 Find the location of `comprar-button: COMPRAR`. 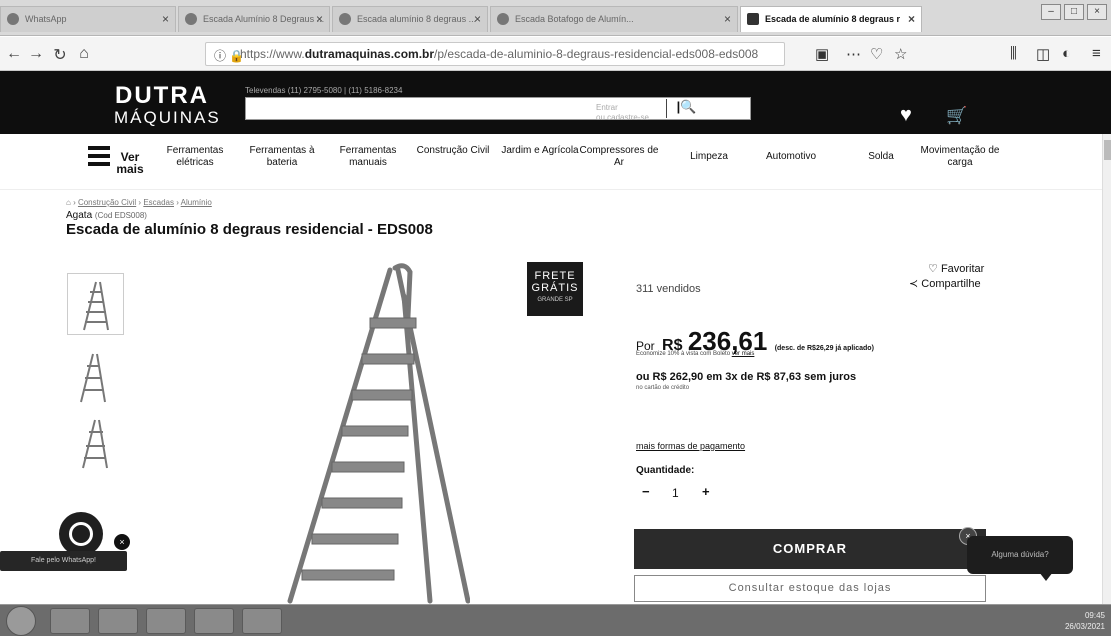

comprar-button: COMPRAR is located at coordinates (810, 549).